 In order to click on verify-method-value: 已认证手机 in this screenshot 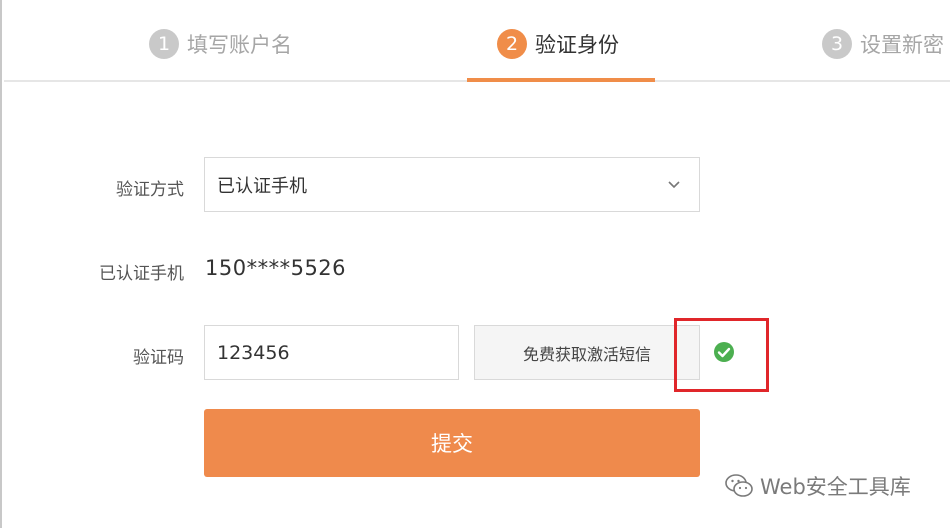, I will do `click(262, 186)`.